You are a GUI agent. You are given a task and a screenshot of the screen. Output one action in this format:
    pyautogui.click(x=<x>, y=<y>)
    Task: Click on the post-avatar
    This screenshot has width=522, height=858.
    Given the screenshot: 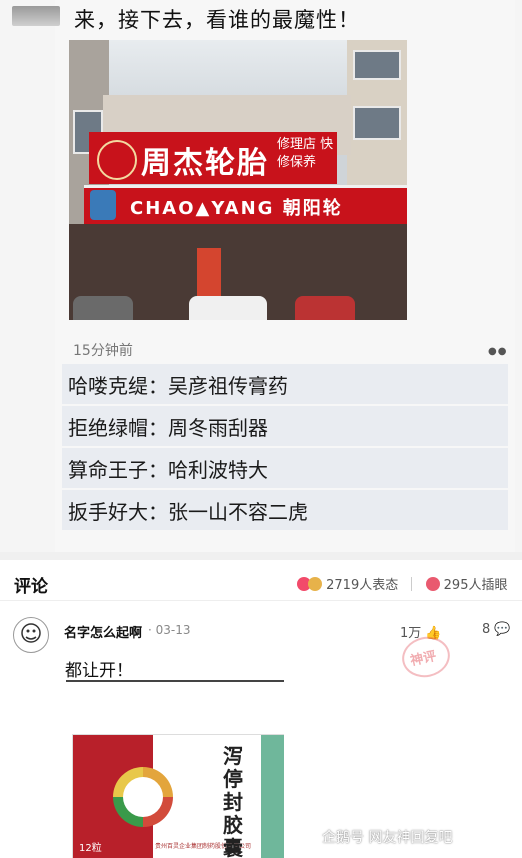 What is the action you would take?
    pyautogui.click(x=36, y=16)
    